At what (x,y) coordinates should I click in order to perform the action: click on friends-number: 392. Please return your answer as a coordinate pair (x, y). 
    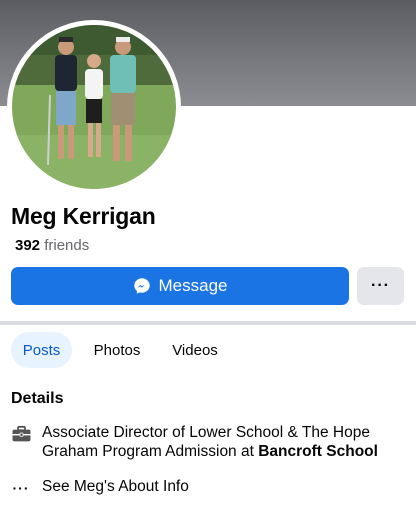
    Looking at the image, I should click on (28, 245).